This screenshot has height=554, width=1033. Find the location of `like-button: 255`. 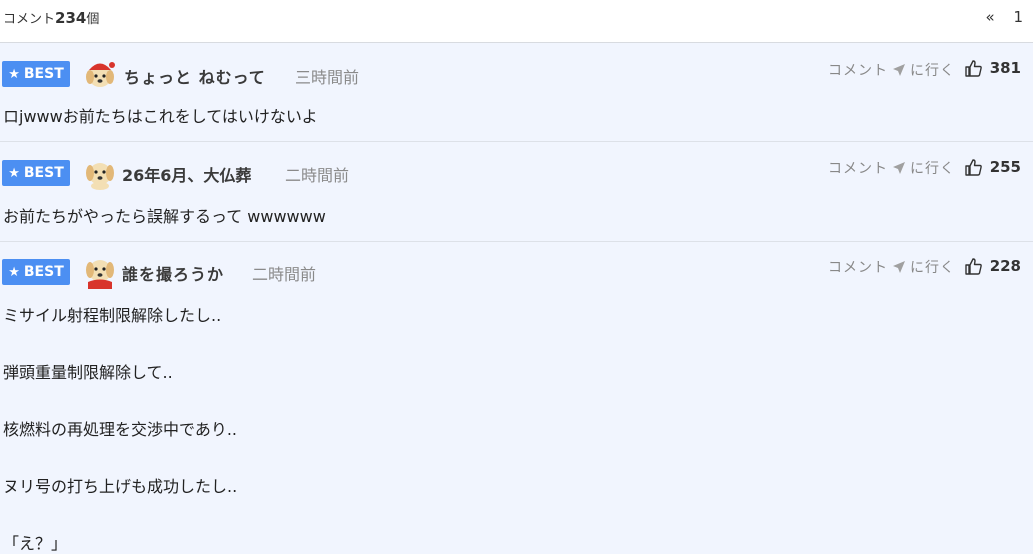

like-button: 255 is located at coordinates (992, 167).